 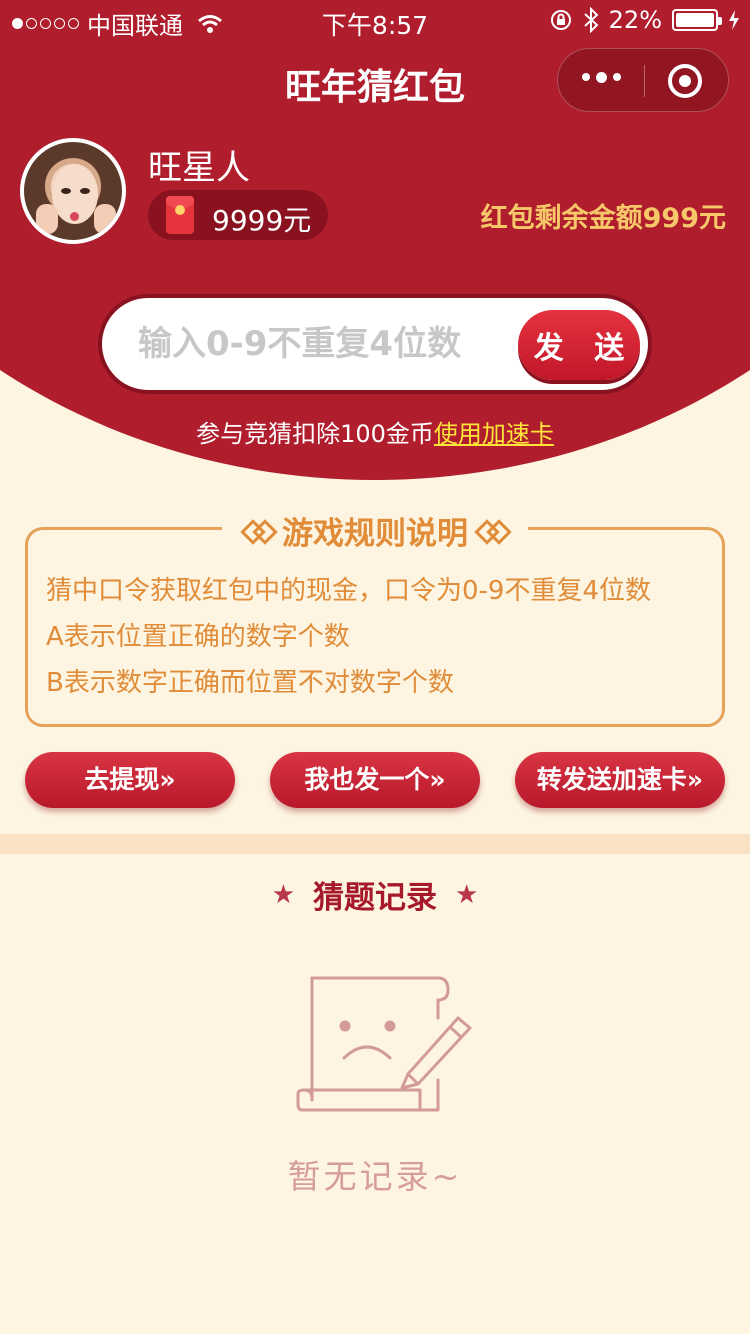 I want to click on rule-line: A表示位置正确的数字个数, so click(x=198, y=637).